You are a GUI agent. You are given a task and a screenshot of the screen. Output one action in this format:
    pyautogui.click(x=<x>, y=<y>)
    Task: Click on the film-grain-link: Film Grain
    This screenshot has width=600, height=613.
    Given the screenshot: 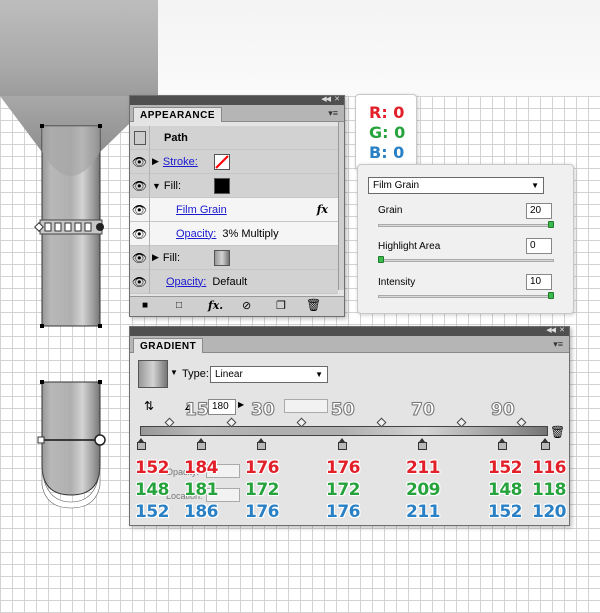 What is the action you would take?
    pyautogui.click(x=201, y=210)
    